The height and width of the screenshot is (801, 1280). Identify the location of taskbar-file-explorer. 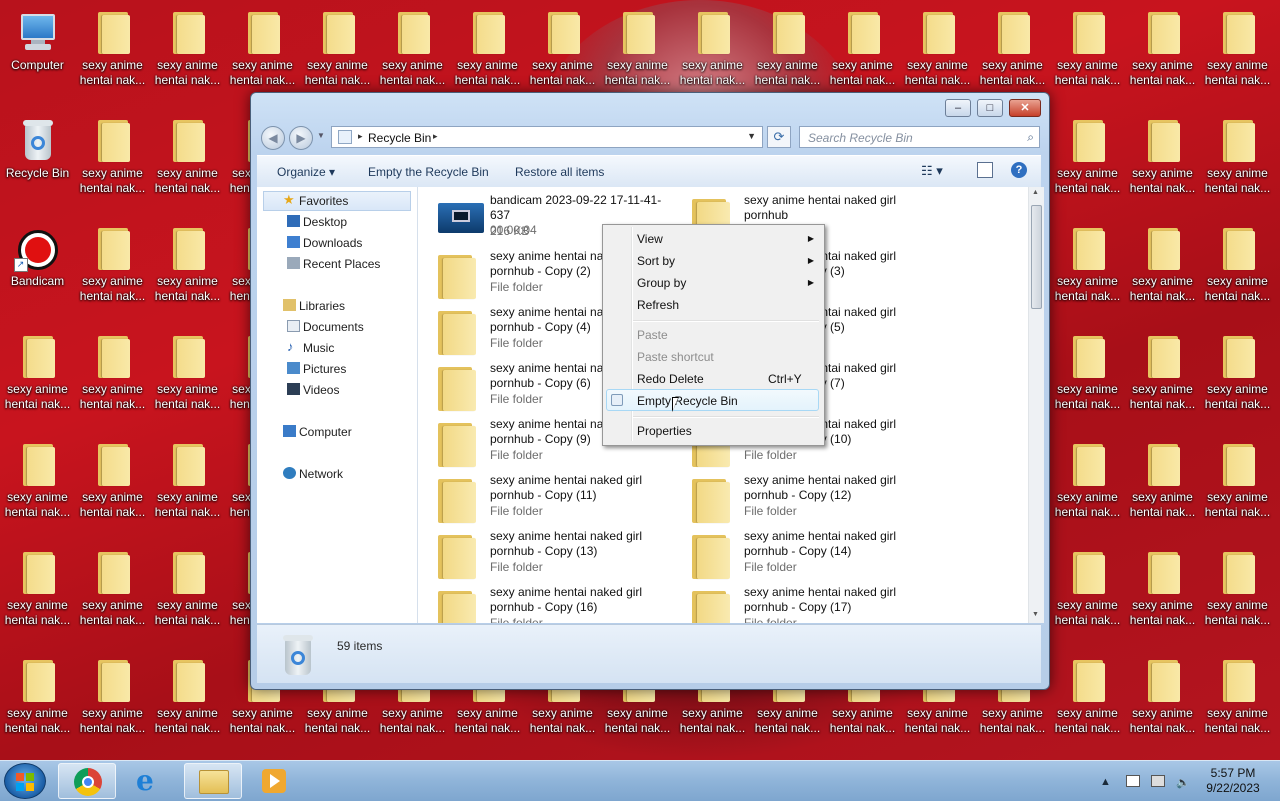
(213, 781).